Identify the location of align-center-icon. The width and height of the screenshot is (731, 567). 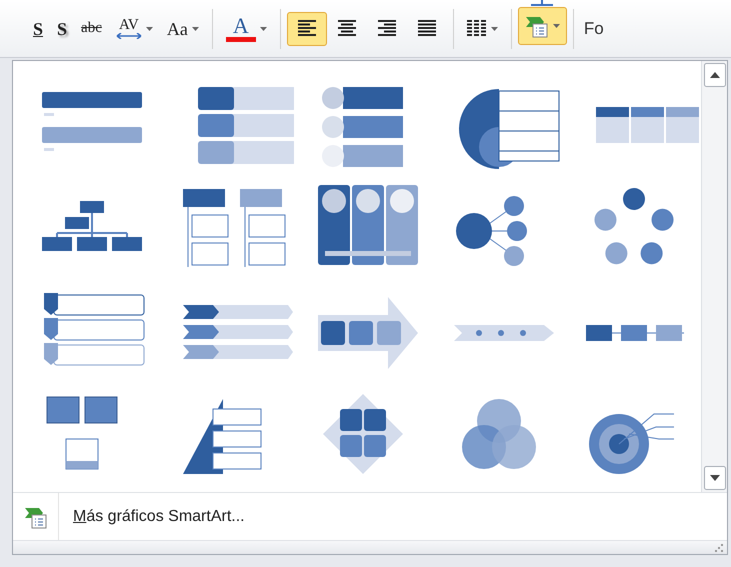
(347, 28).